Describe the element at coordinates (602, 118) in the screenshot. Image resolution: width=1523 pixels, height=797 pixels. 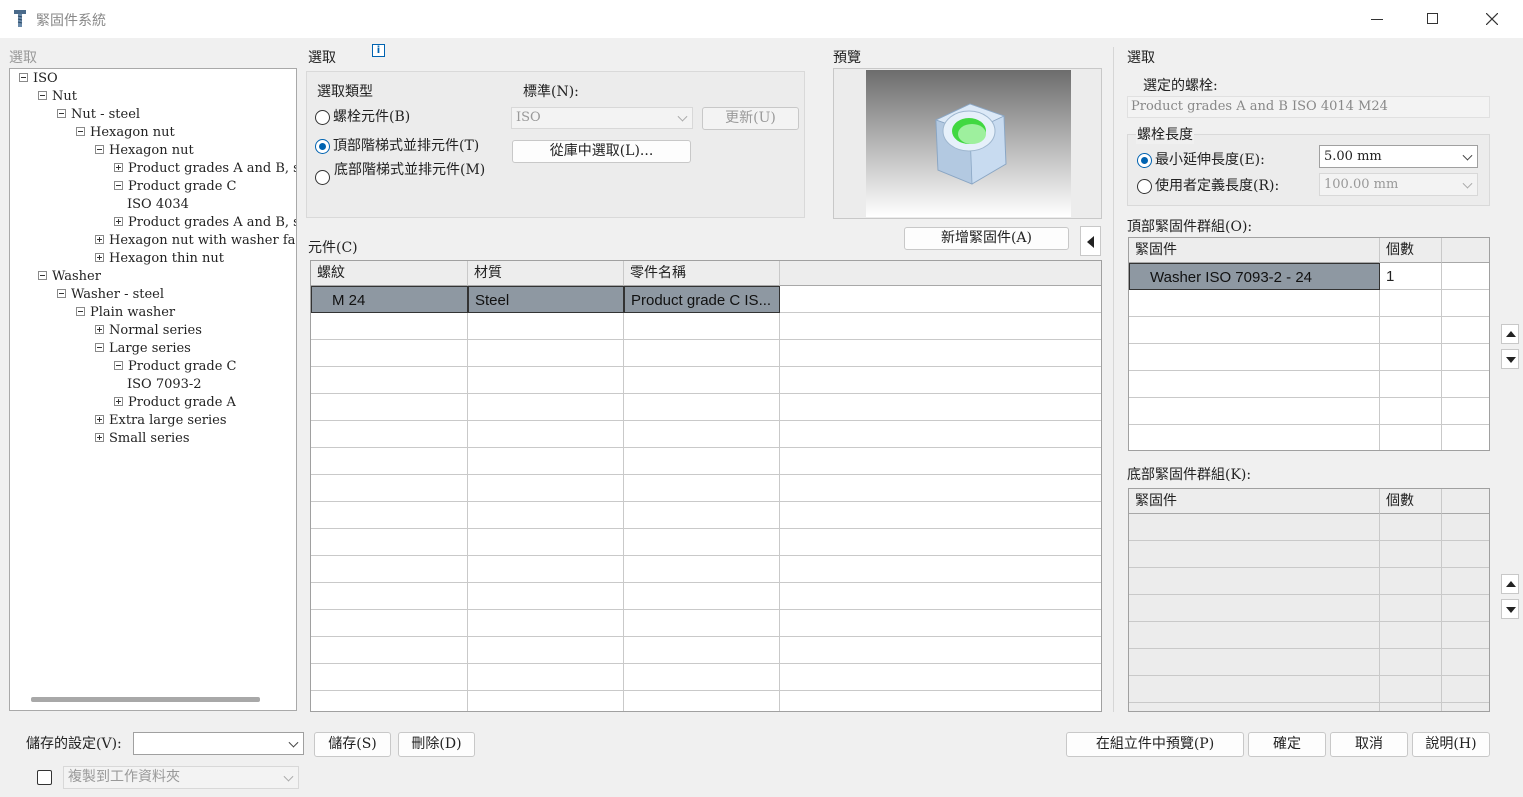
I see `standard-select: ISO` at that location.